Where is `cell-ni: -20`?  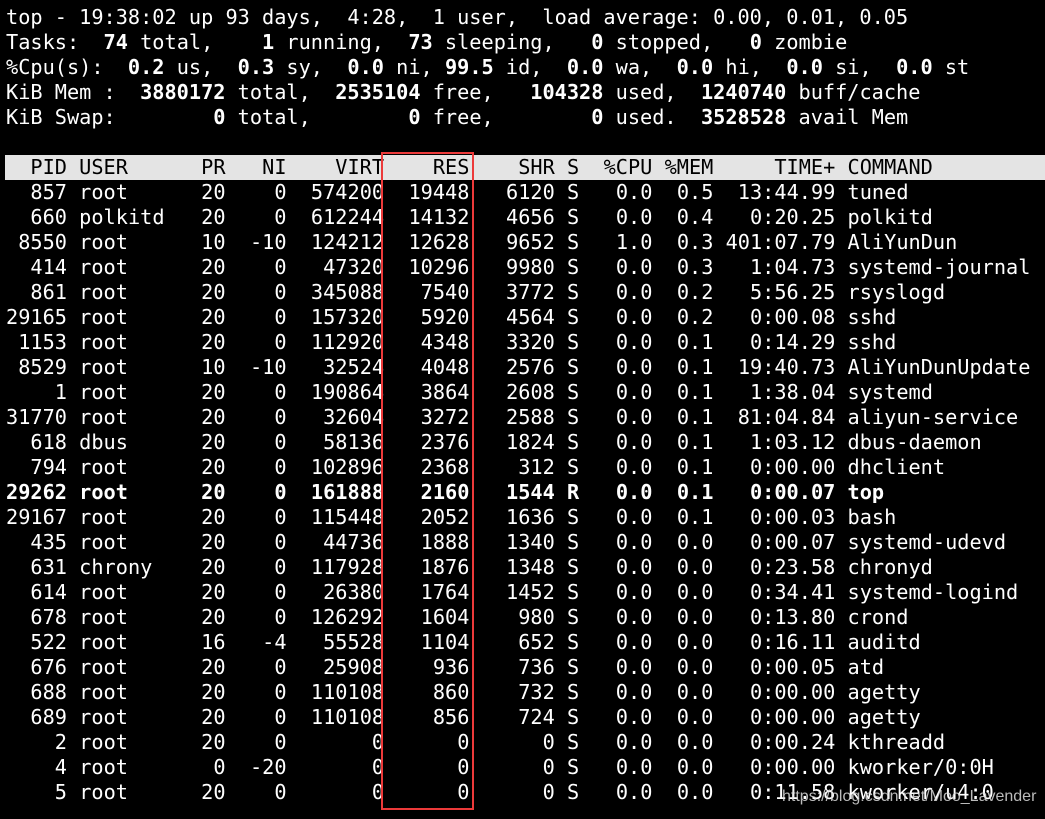
cell-ni: -20 is located at coordinates (268, 767).